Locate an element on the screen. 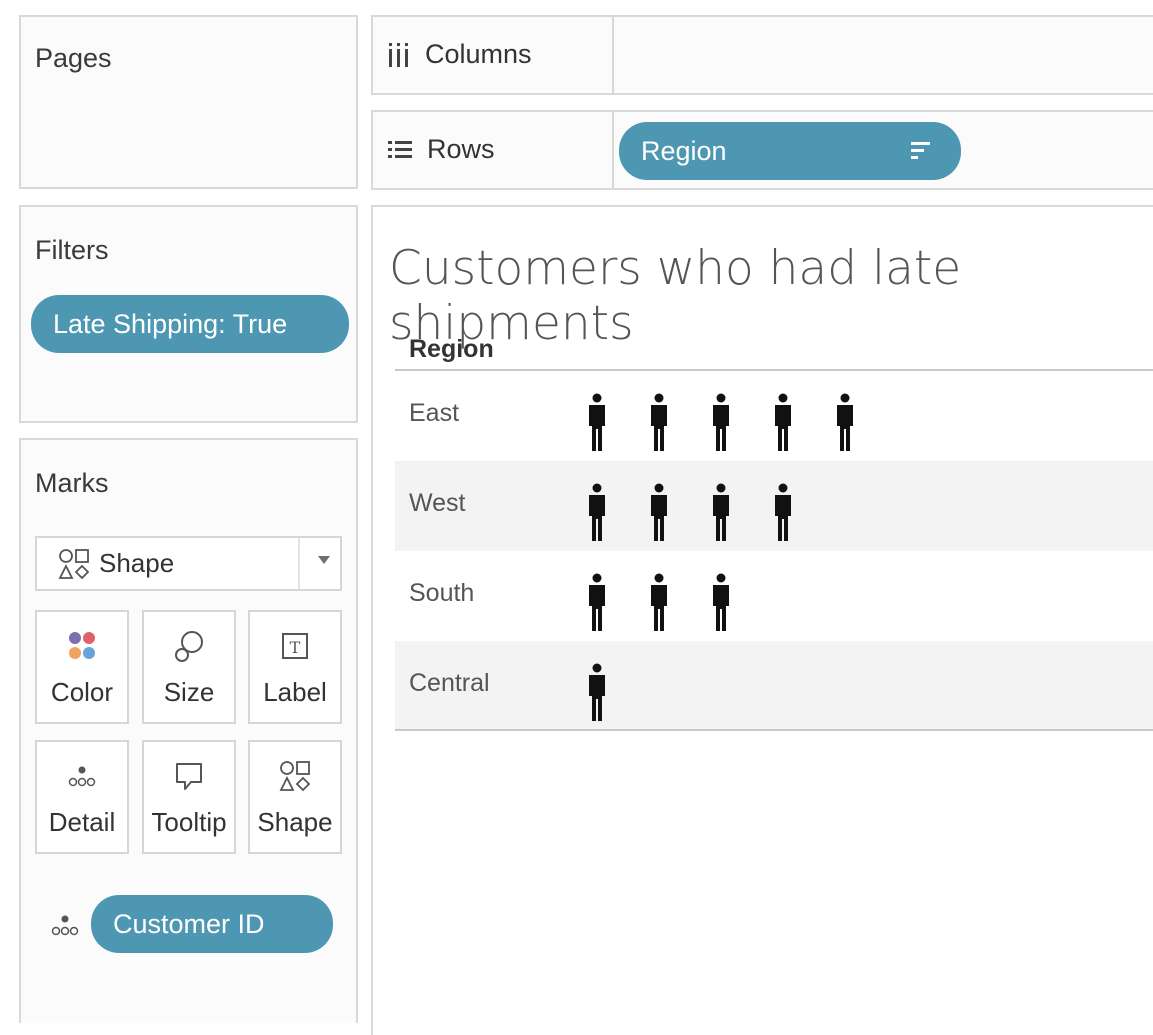 The image size is (1153, 1035). rows-pill-region: Region is located at coordinates (790, 151).